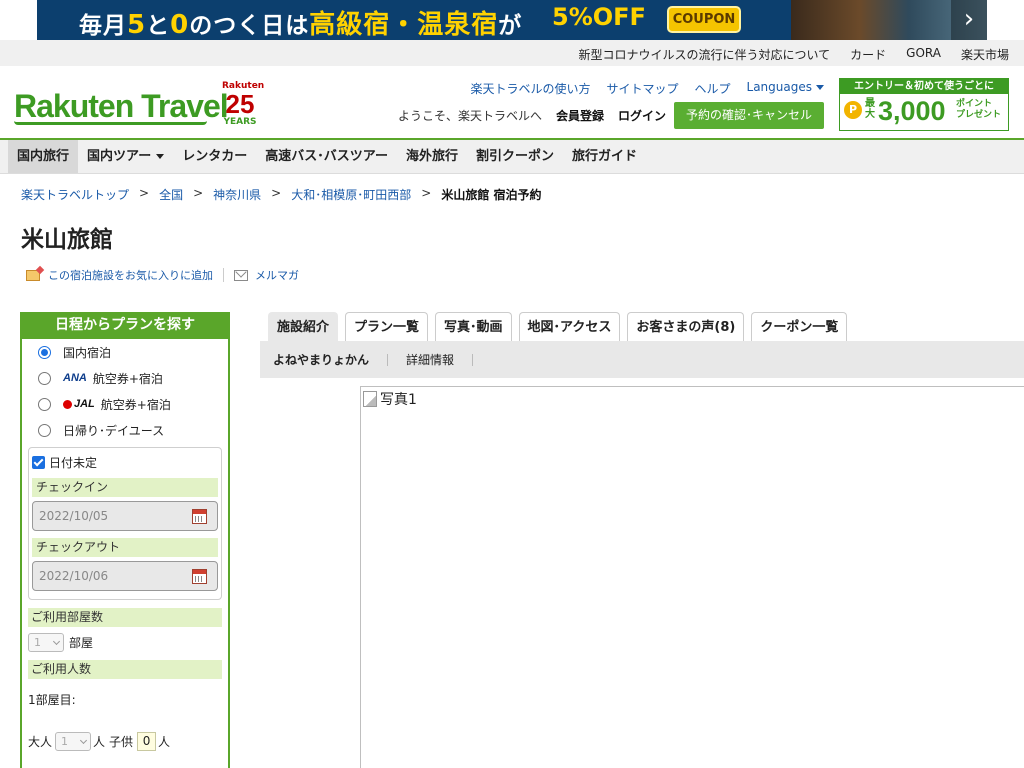 The height and width of the screenshot is (768, 1024). What do you see at coordinates (351, 194) in the screenshot?
I see `breadcrumb-area: 大和･相模原･町田西部` at bounding box center [351, 194].